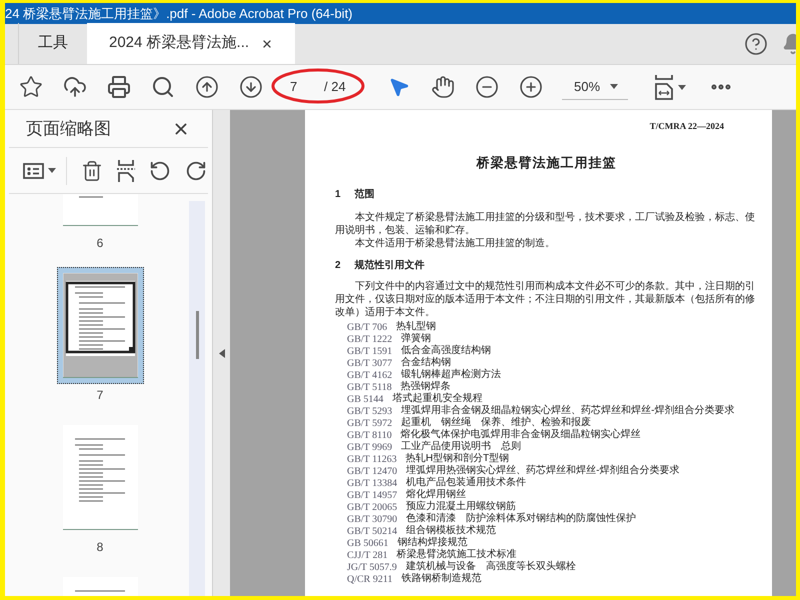 The height and width of the screenshot is (600, 800). I want to click on page-number-label: 8, so click(100, 546).